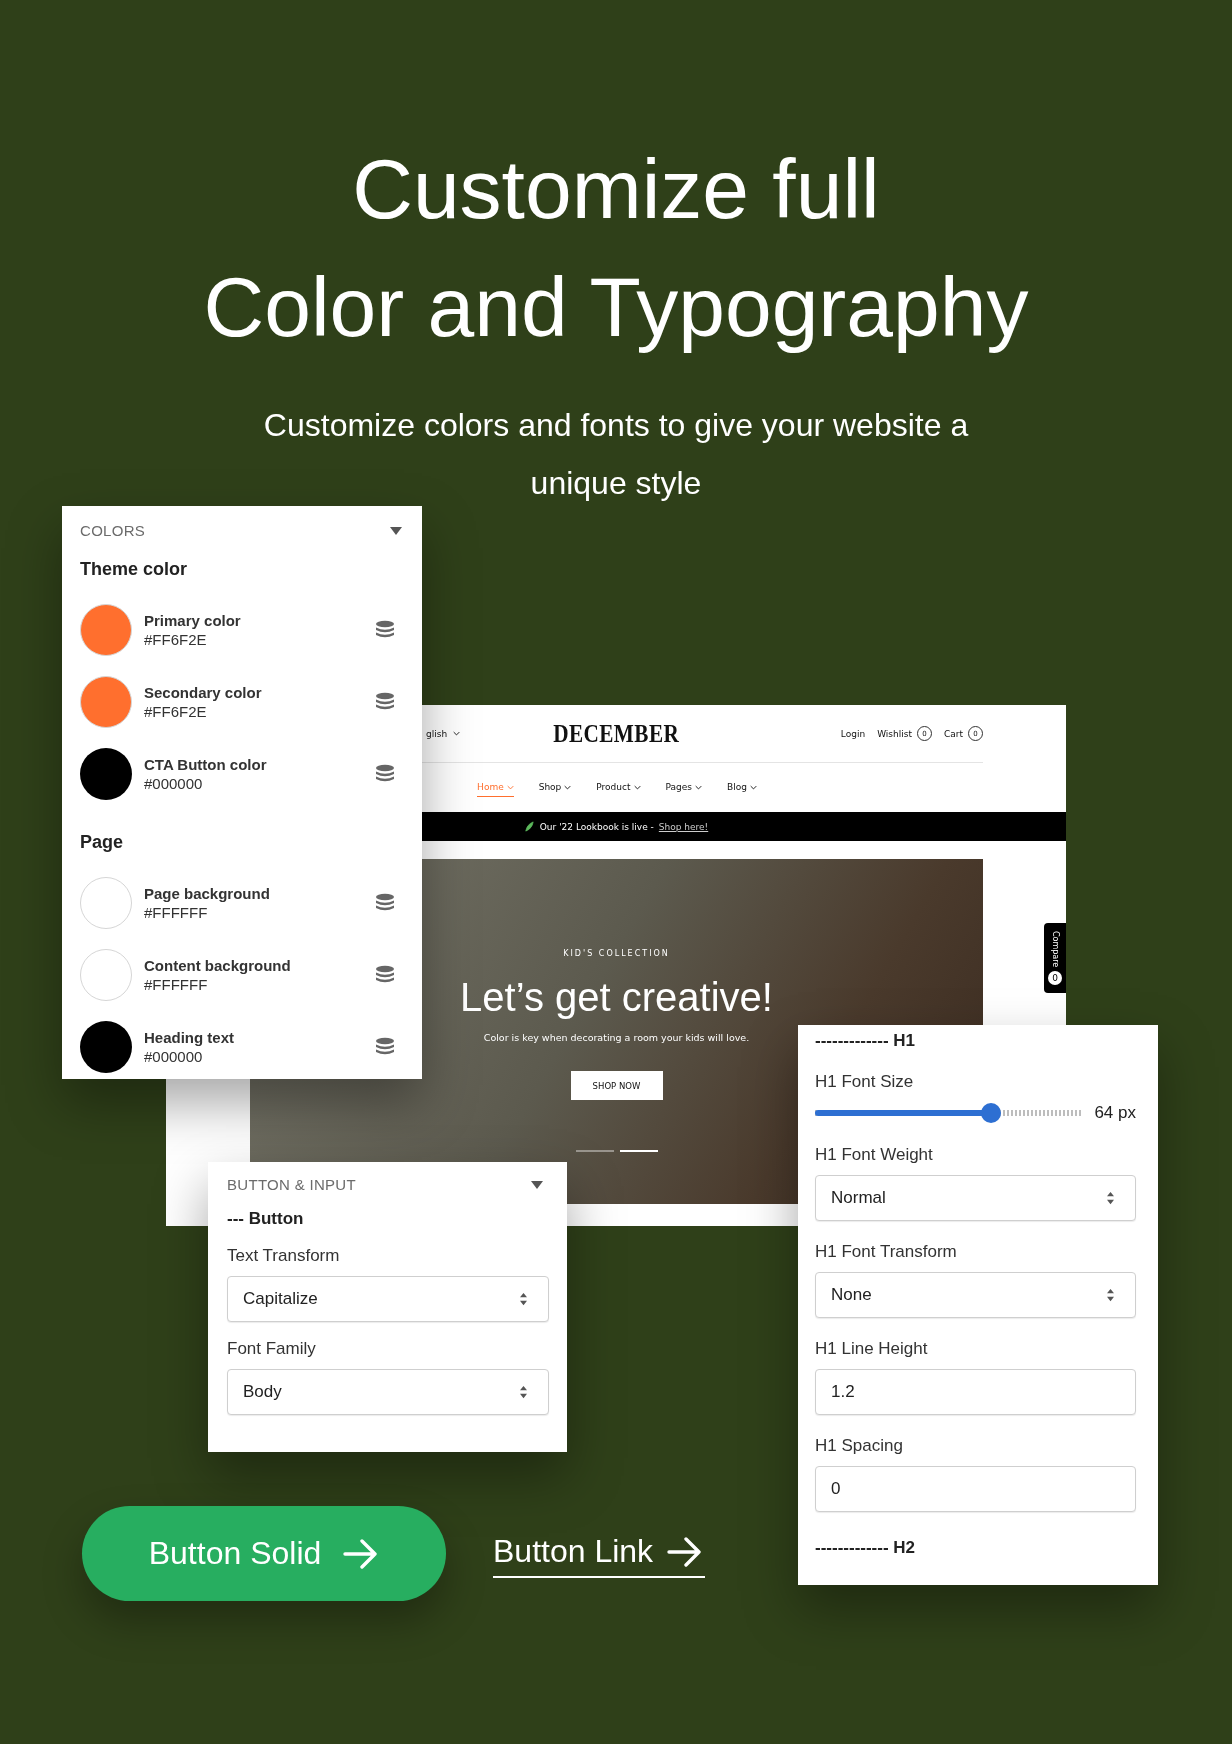 The width and height of the screenshot is (1232, 1744). What do you see at coordinates (866, 1041) in the screenshot?
I see `section-heading: ------------- H1` at bounding box center [866, 1041].